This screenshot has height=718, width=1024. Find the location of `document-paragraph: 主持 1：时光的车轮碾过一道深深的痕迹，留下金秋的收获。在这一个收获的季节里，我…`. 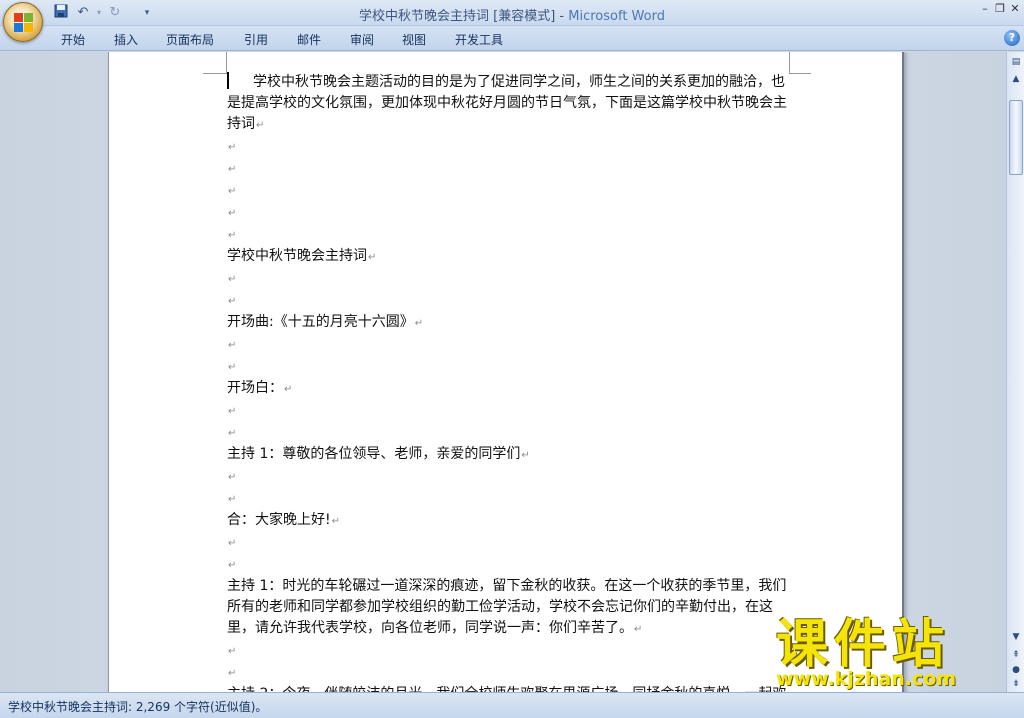

document-paragraph: 主持 1：时光的车轮碾过一道深深的痕迹，留下金秋的收获。在这一个收获的季节里，我… is located at coordinates (508, 608).